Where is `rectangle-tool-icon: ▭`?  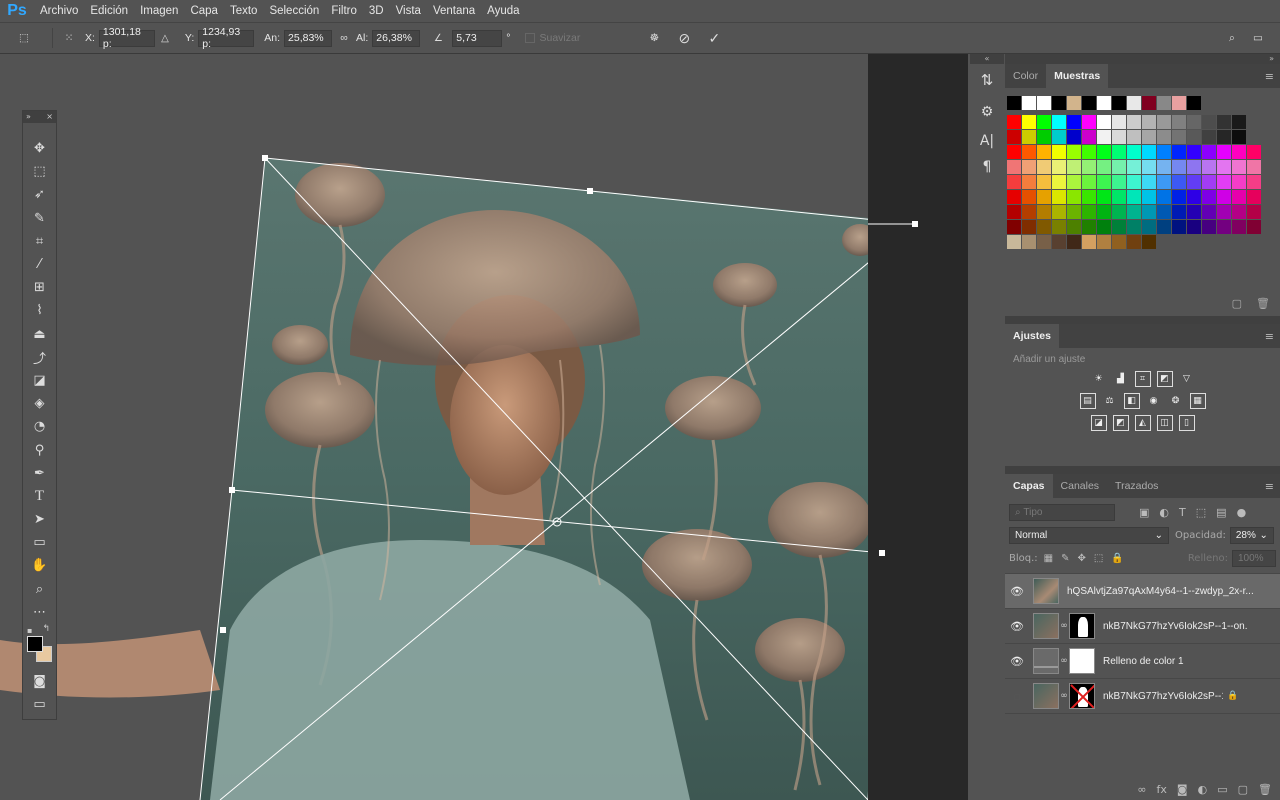
rectangle-tool-icon: ▭ is located at coordinates (39, 542).